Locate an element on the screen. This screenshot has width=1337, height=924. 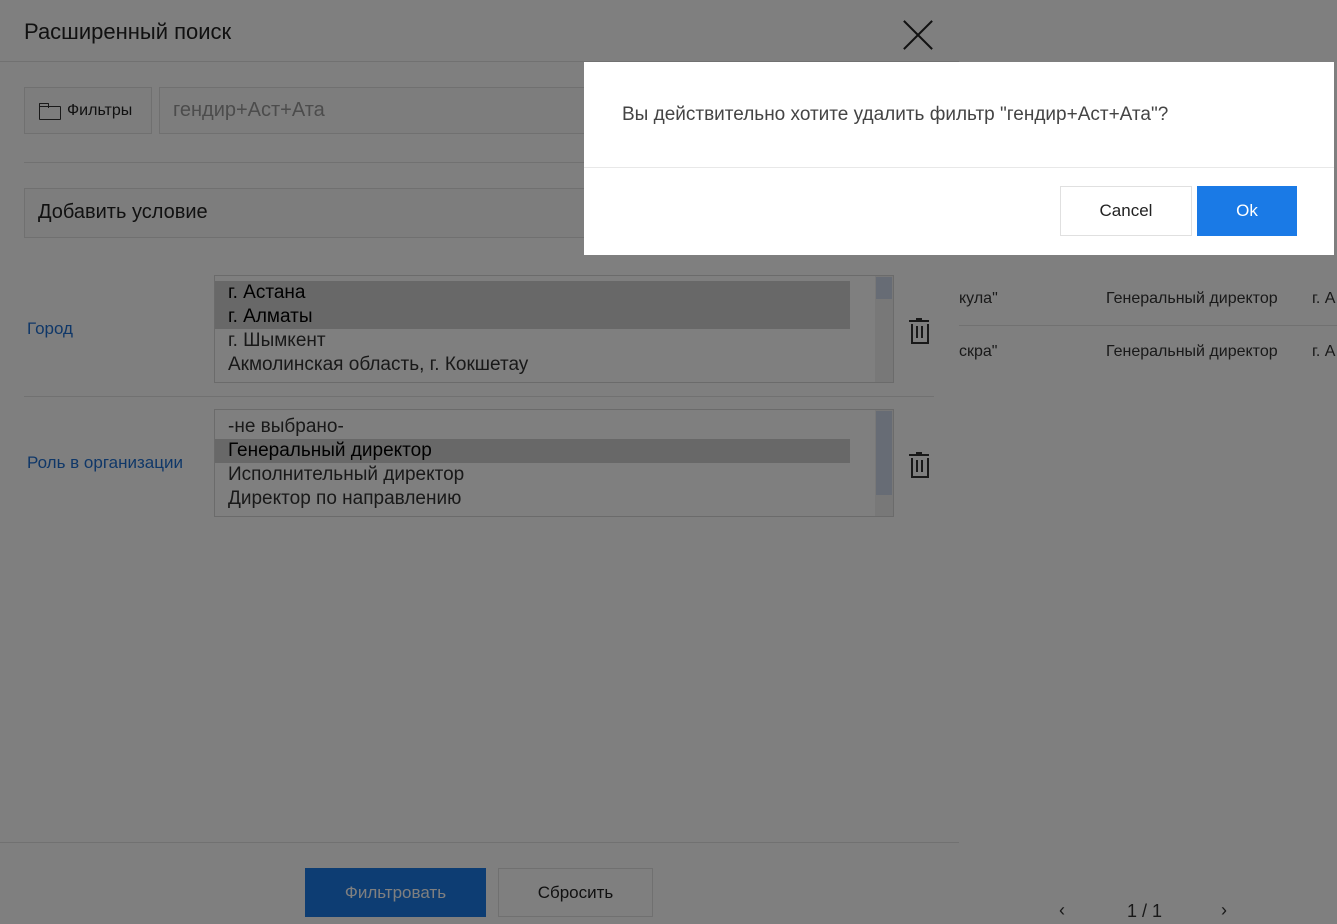
cancel-button: Cancel is located at coordinates (1126, 211).